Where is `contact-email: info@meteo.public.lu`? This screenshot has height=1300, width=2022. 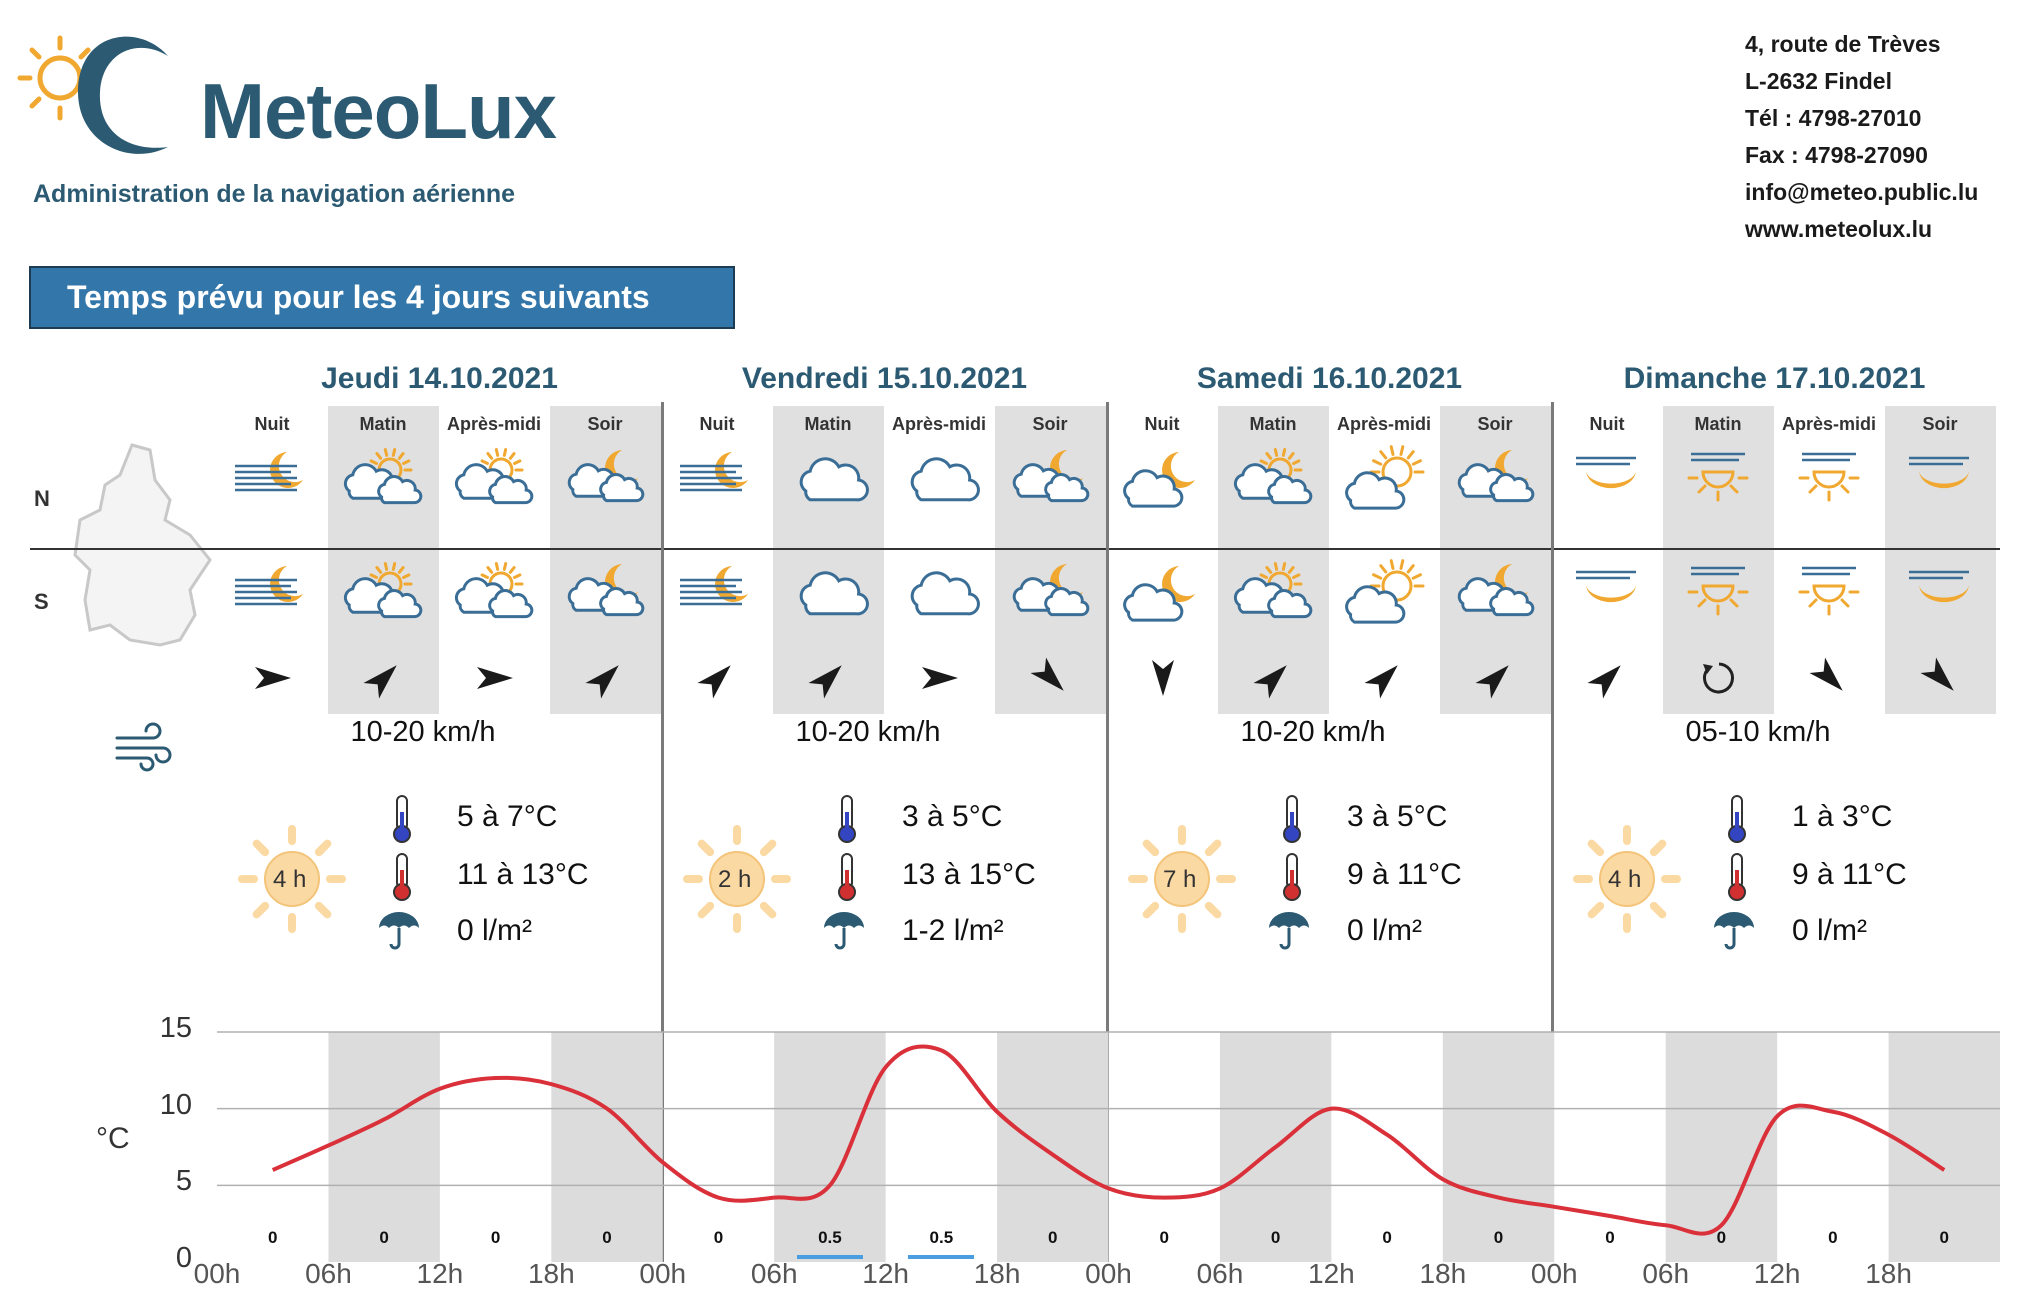 contact-email: info@meteo.public.lu is located at coordinates (1861, 192).